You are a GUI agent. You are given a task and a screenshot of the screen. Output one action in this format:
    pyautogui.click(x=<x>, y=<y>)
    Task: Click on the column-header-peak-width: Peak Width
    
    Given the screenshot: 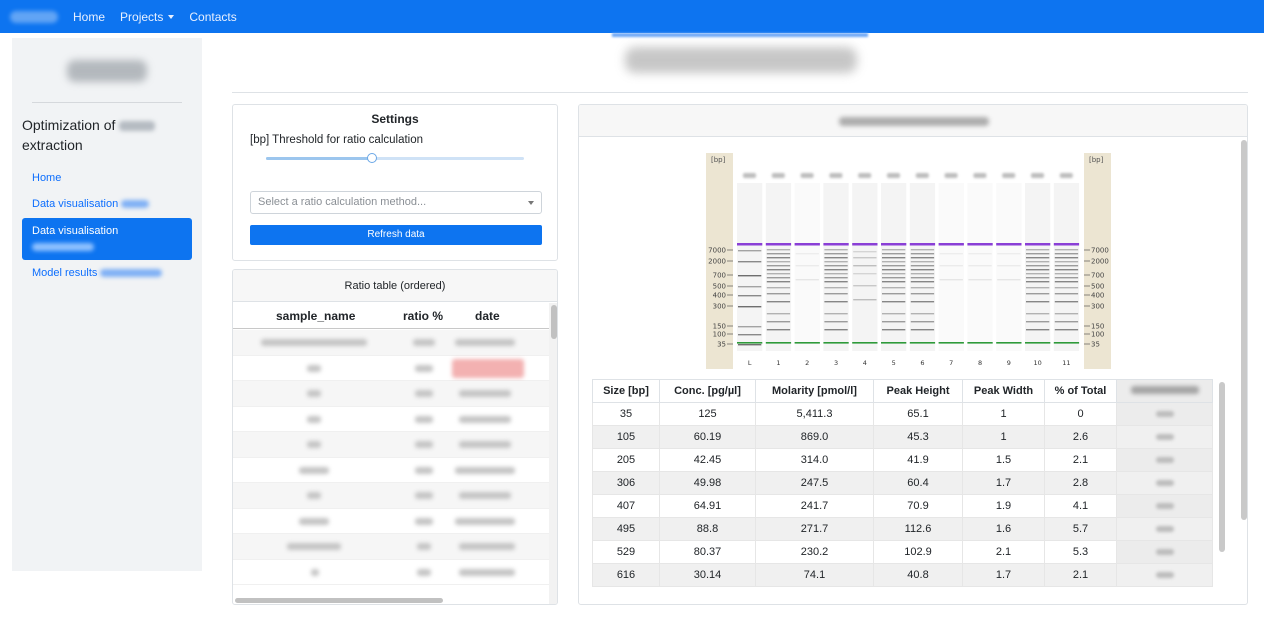 What is the action you would take?
    pyautogui.click(x=1003, y=391)
    